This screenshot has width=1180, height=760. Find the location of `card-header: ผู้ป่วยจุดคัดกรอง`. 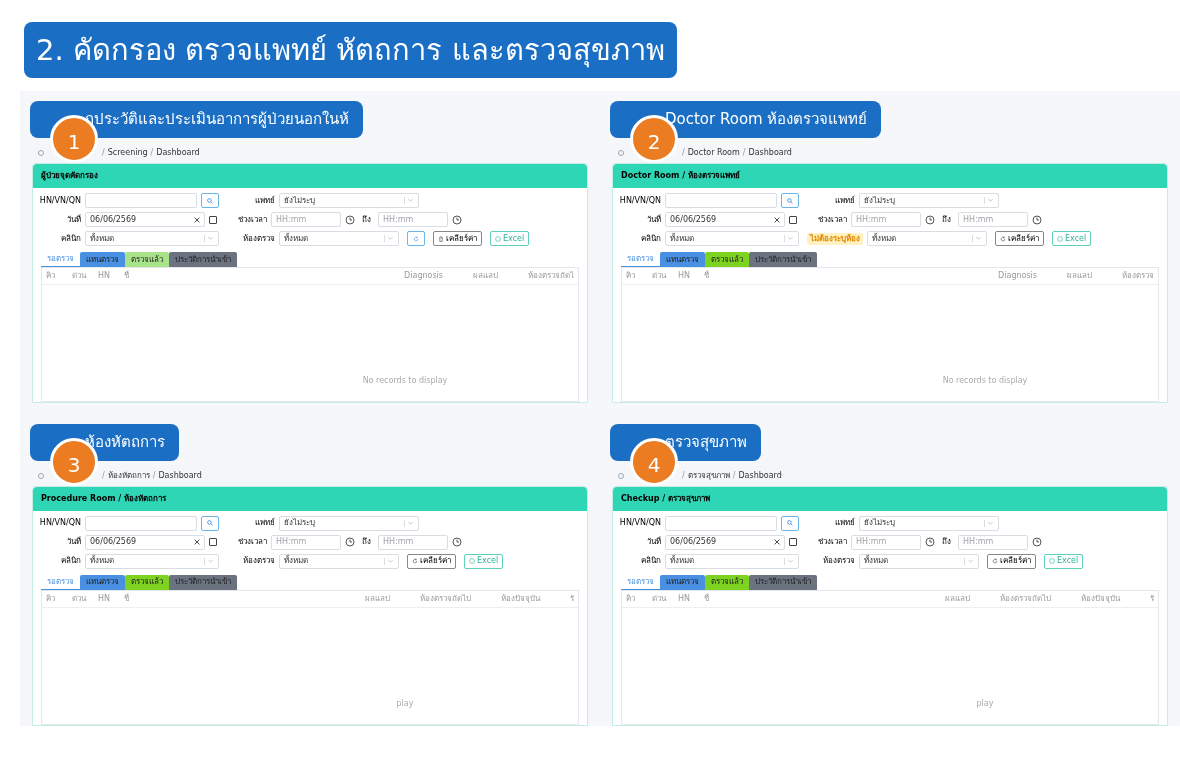

card-header: ผู้ป่วยจุดคัดกรอง is located at coordinates (310, 176).